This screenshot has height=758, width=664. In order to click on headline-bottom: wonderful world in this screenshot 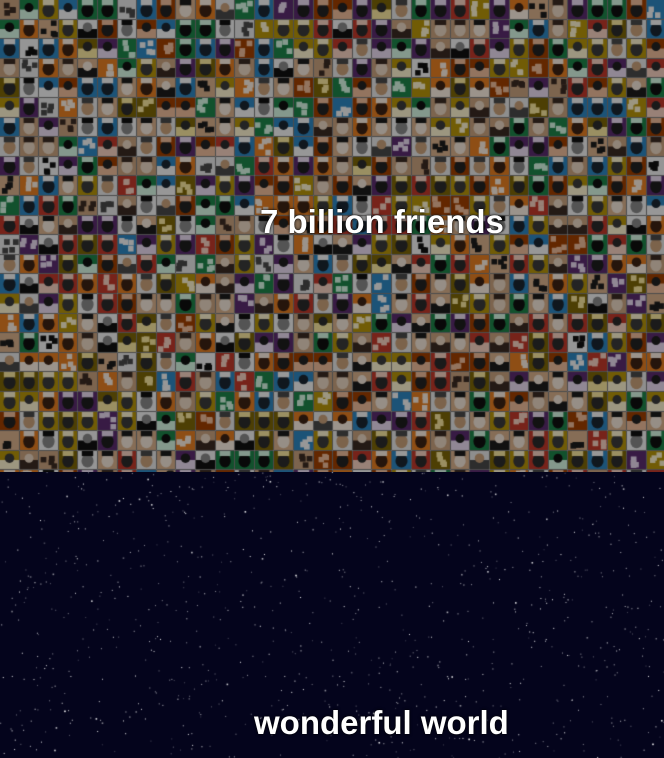, I will do `click(381, 722)`.